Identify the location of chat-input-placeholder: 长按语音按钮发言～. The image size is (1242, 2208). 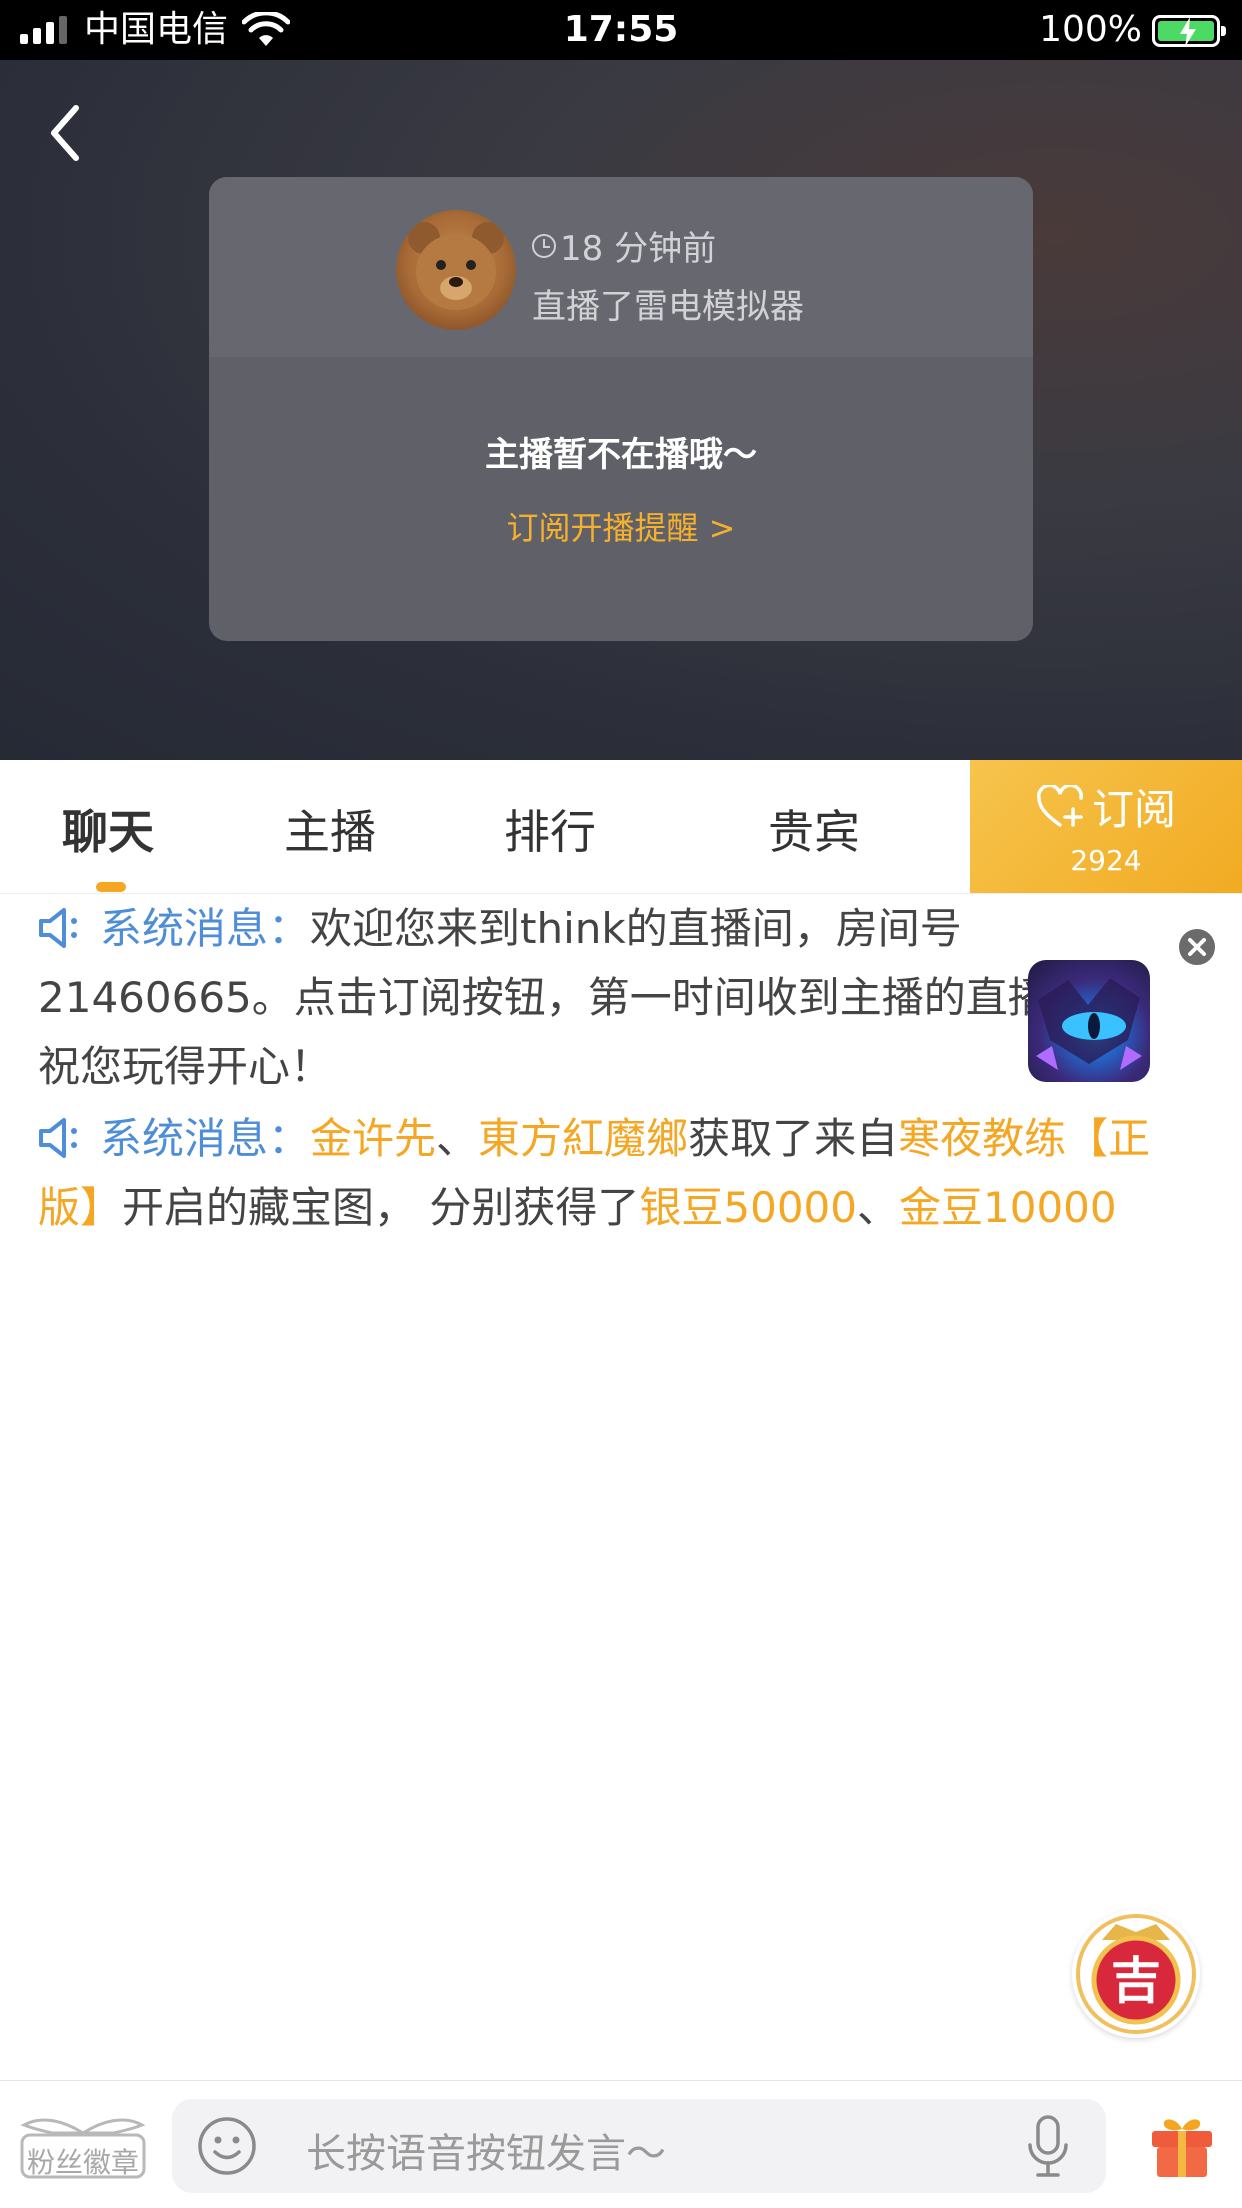
(486, 2154).